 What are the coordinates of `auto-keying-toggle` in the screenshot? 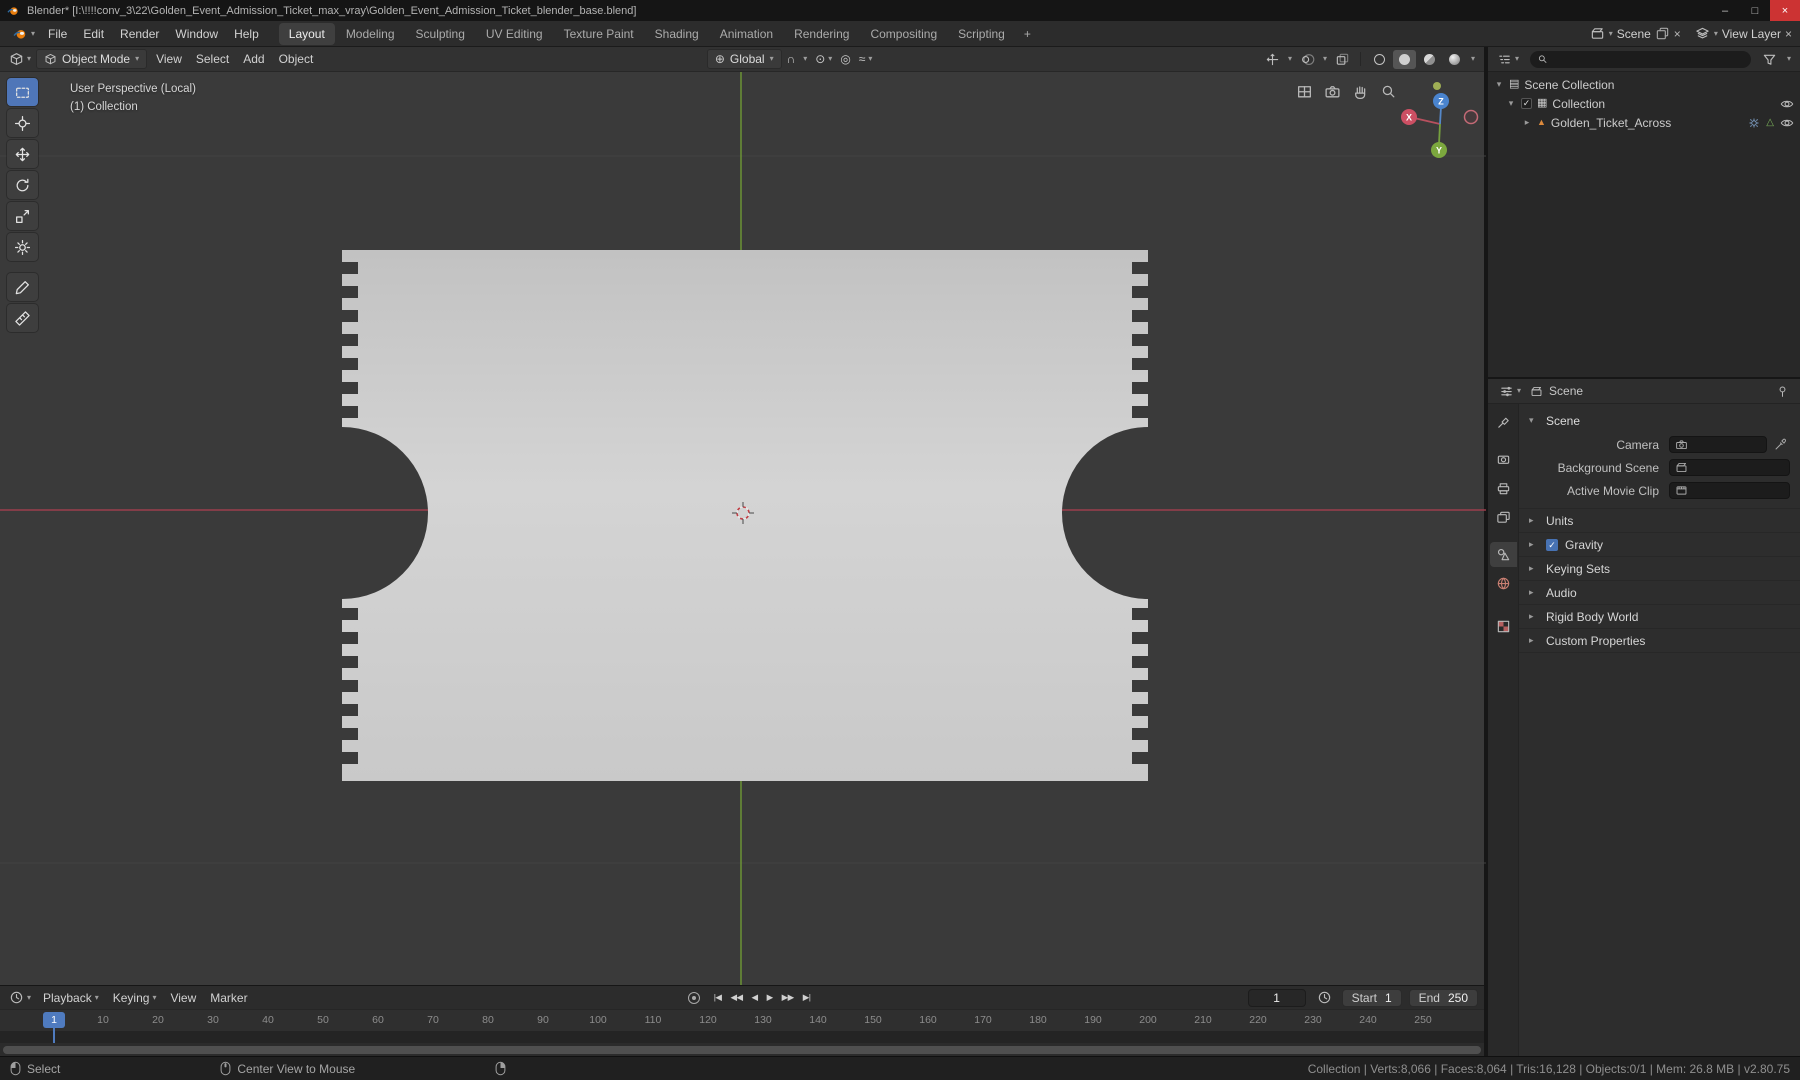 It's located at (693, 997).